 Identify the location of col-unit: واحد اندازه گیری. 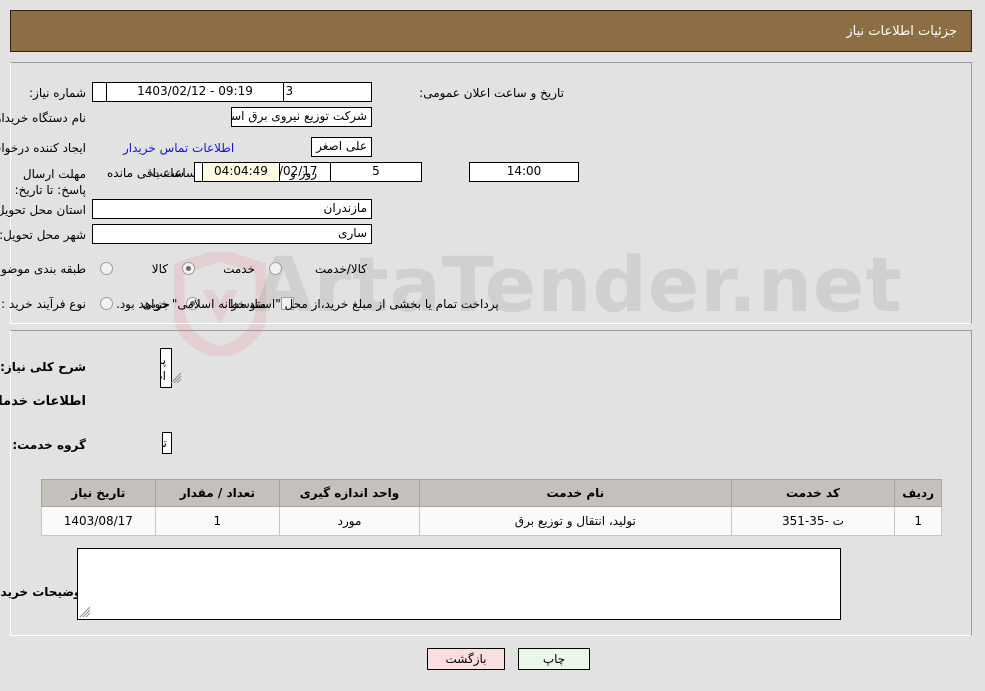
(350, 493).